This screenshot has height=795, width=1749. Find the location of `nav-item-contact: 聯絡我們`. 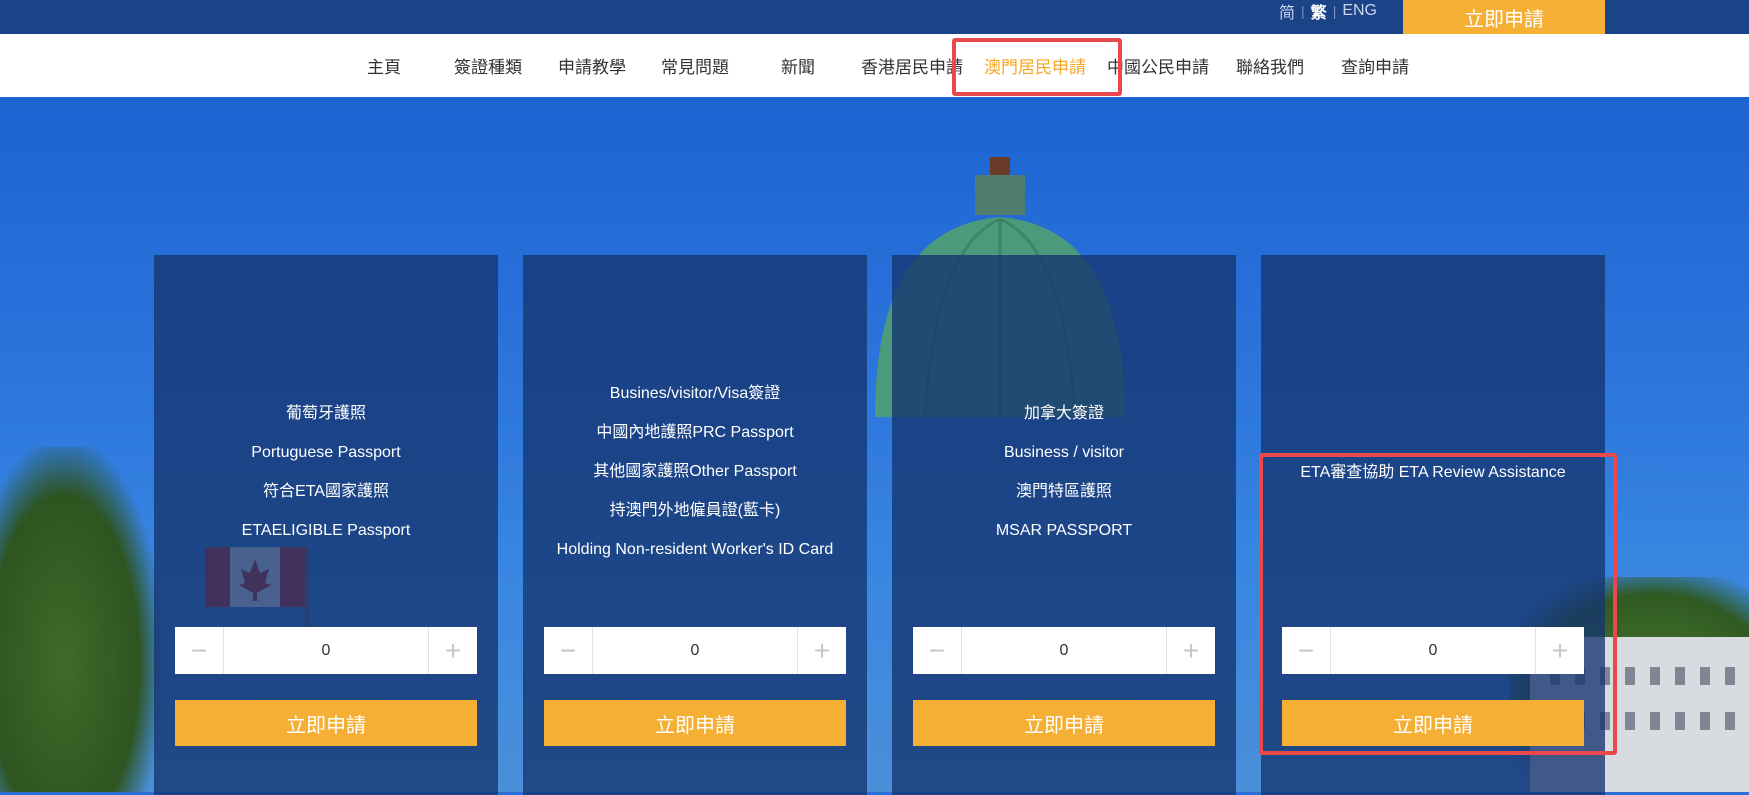

nav-item-contact: 聯絡我們 is located at coordinates (1270, 65).